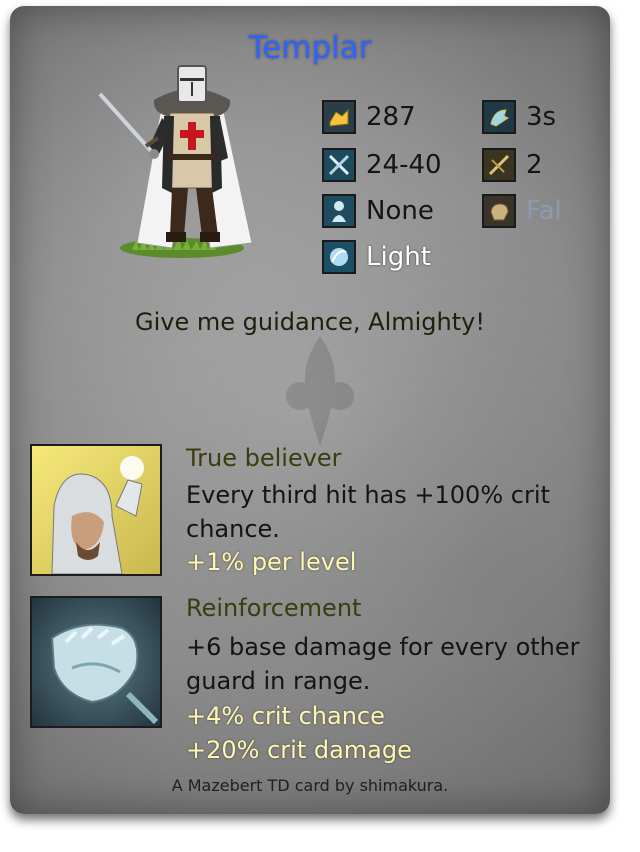  What do you see at coordinates (96, 510) in the screenshot?
I see `ability-true-believer-image` at bounding box center [96, 510].